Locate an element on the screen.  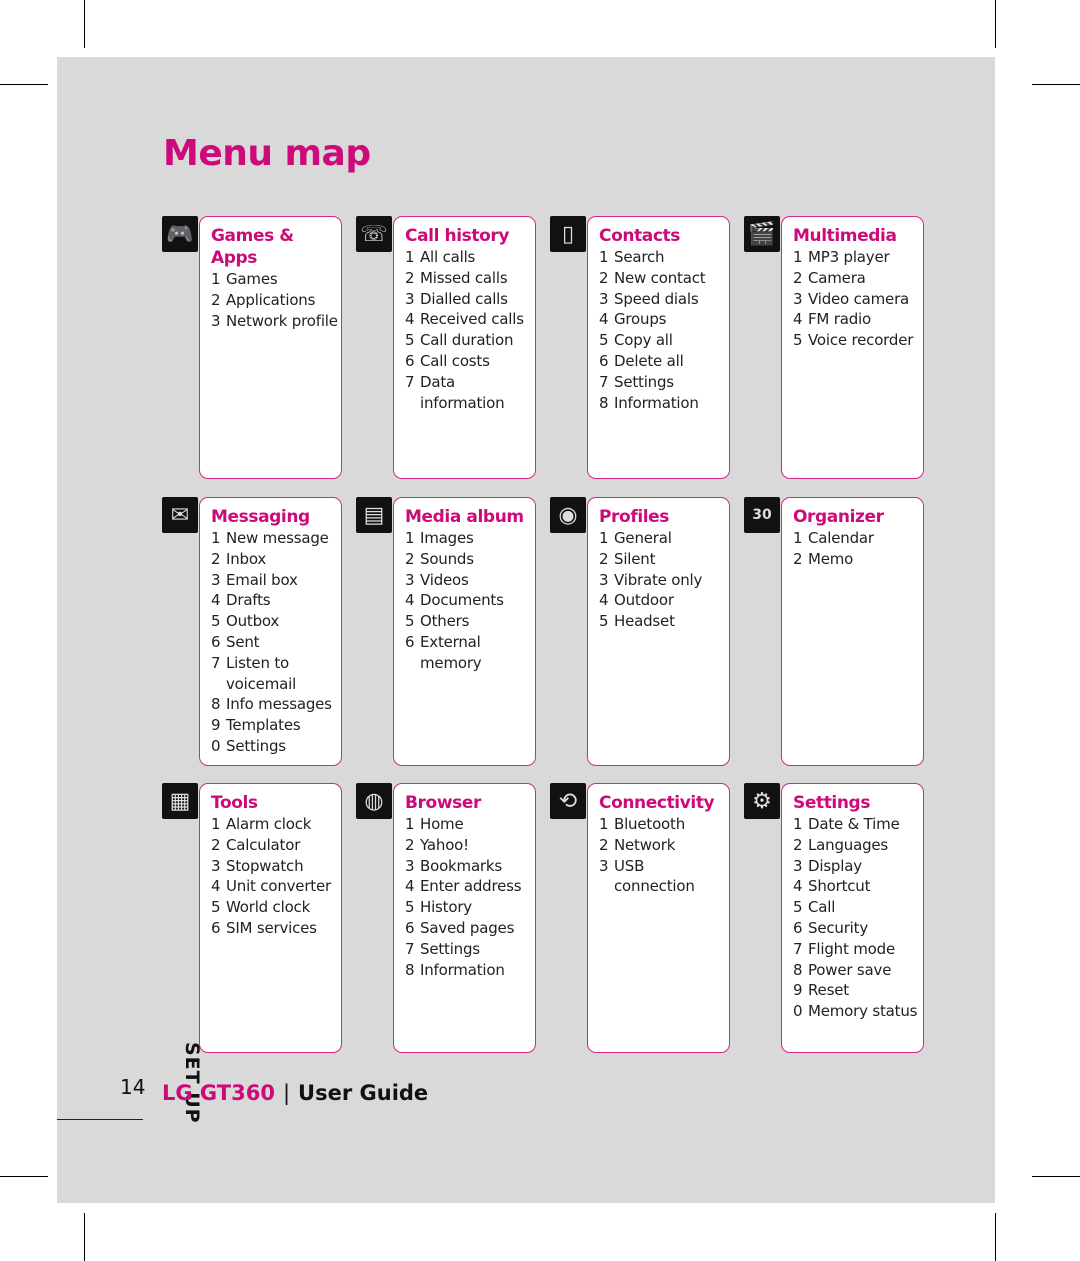
menu-item: 6 External memory is located at coordinates (470, 653).